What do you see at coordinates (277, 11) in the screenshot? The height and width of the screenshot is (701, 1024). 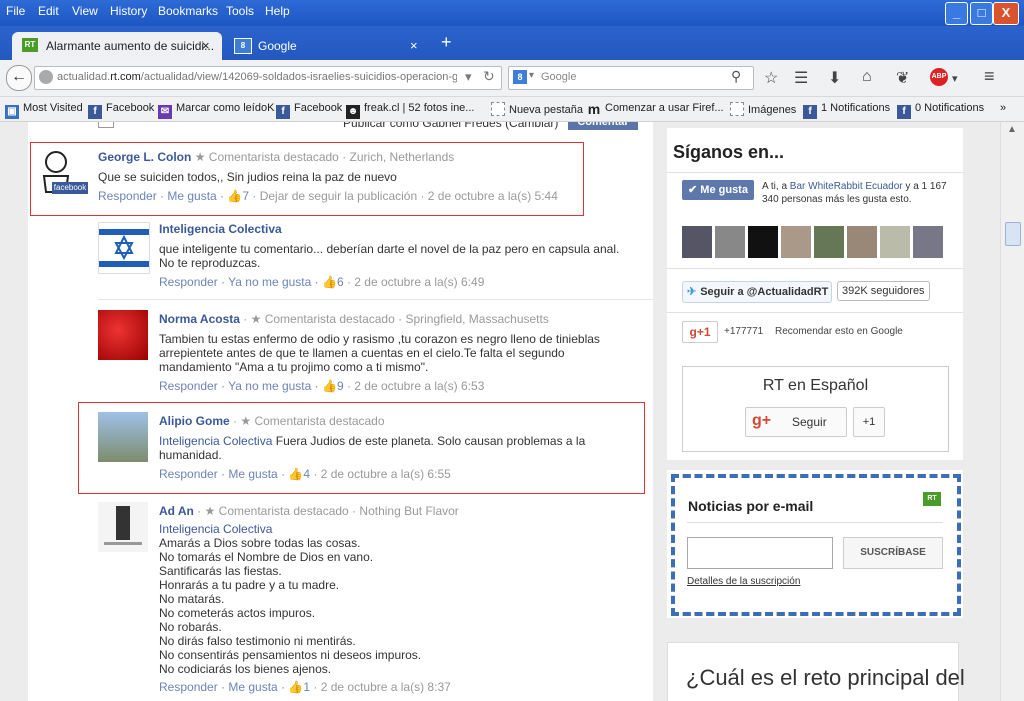 I see `menu-help: Help` at bounding box center [277, 11].